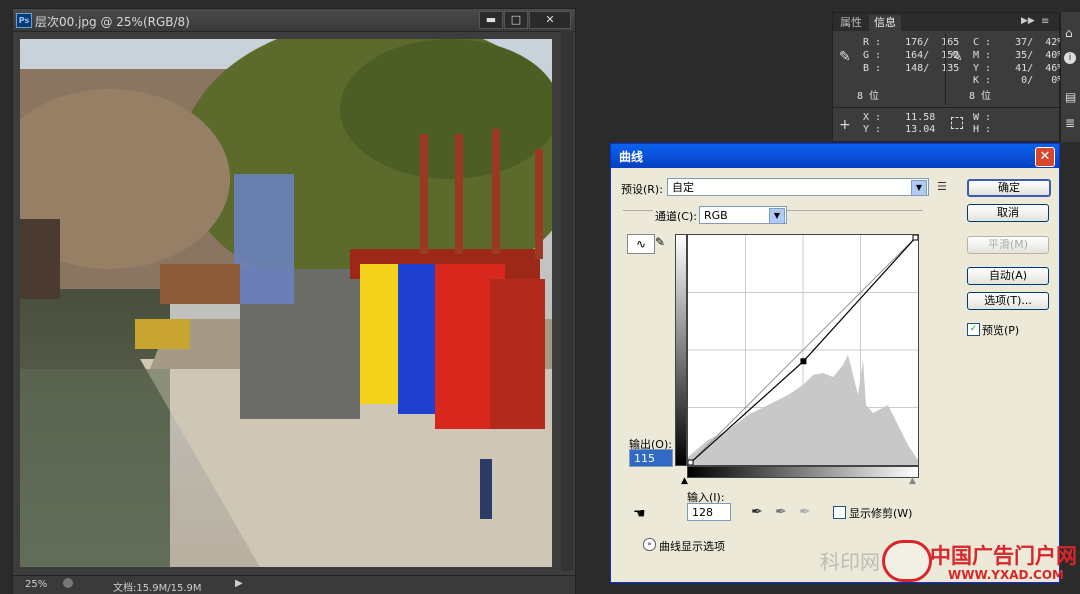 The height and width of the screenshot is (594, 1080). I want to click on output-field: 115, so click(651, 458).